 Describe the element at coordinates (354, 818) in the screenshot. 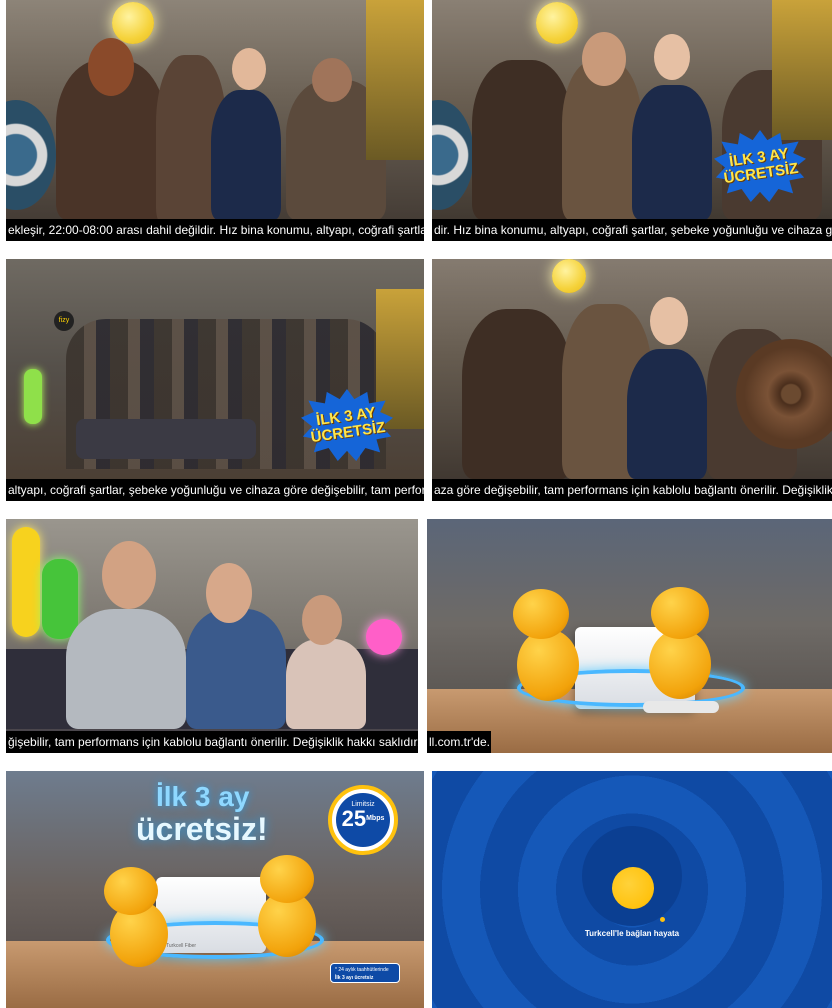

I see `speed-value: 25` at that location.